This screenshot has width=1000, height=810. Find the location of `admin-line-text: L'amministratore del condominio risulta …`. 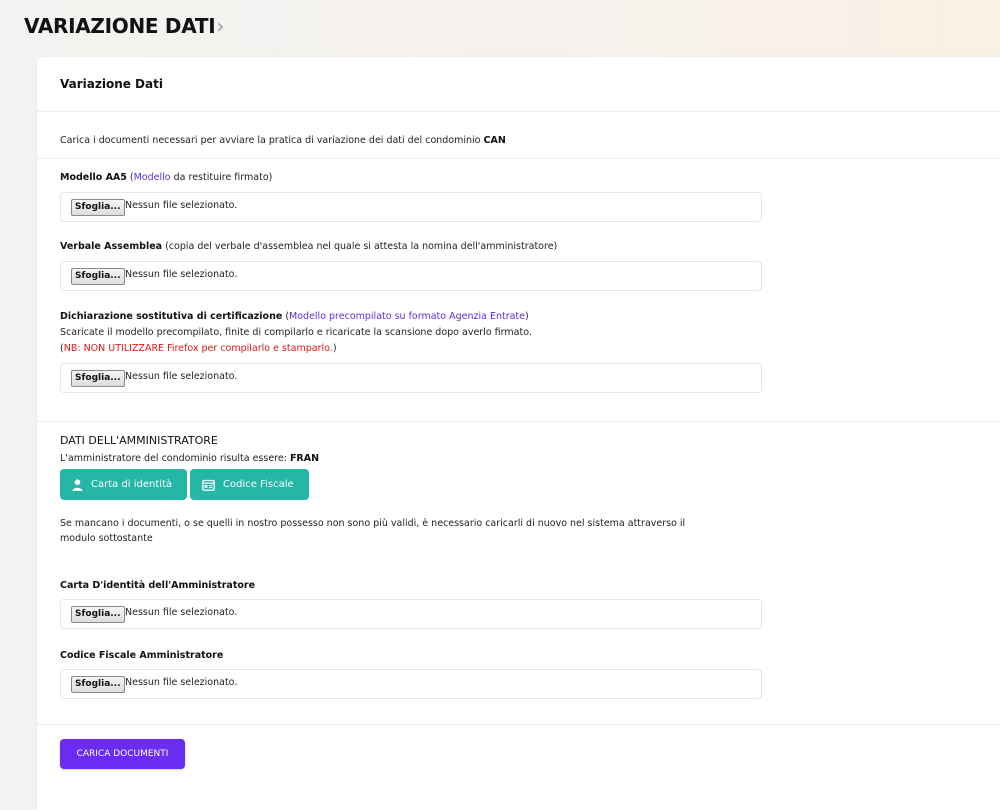

admin-line-text: L'amministratore del condominio risulta … is located at coordinates (173, 458).